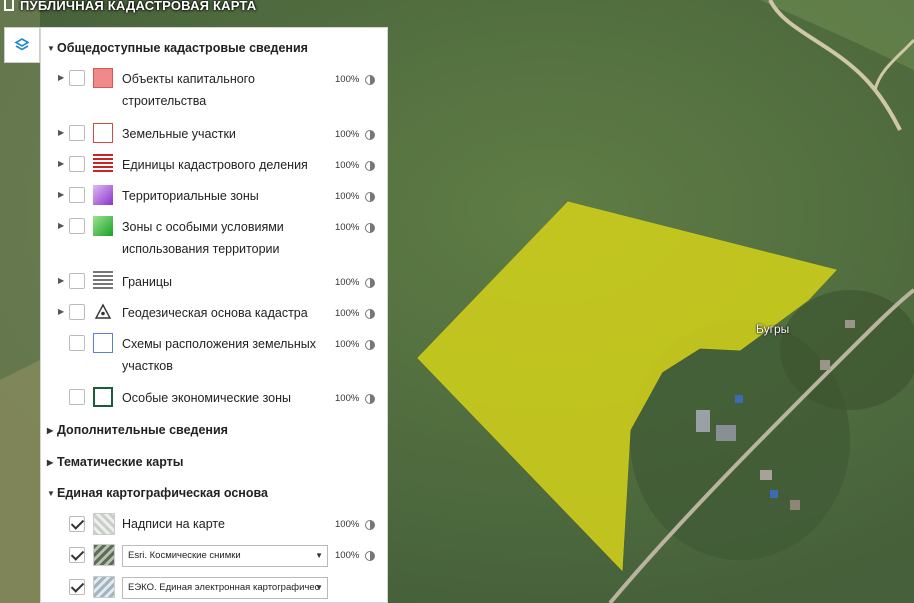  Describe the element at coordinates (103, 195) in the screenshot. I see `territorial-zones-icon` at that location.